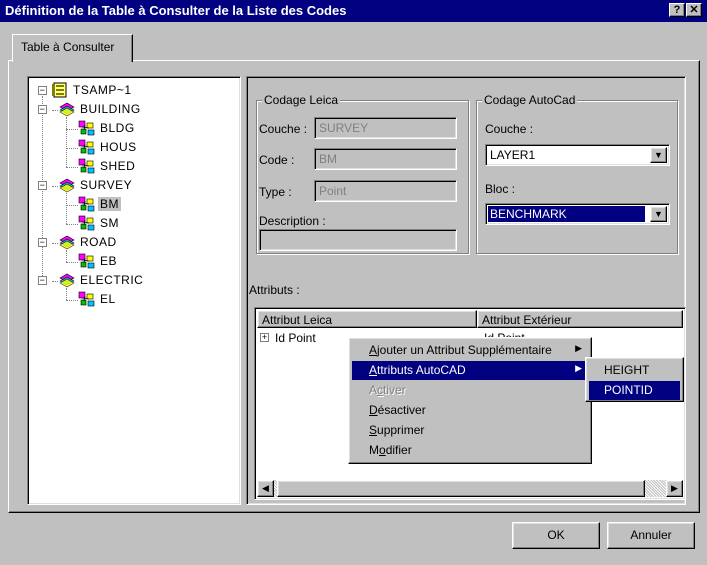  What do you see at coordinates (128, 224) in the screenshot?
I see `tree-node-code: SM` at bounding box center [128, 224].